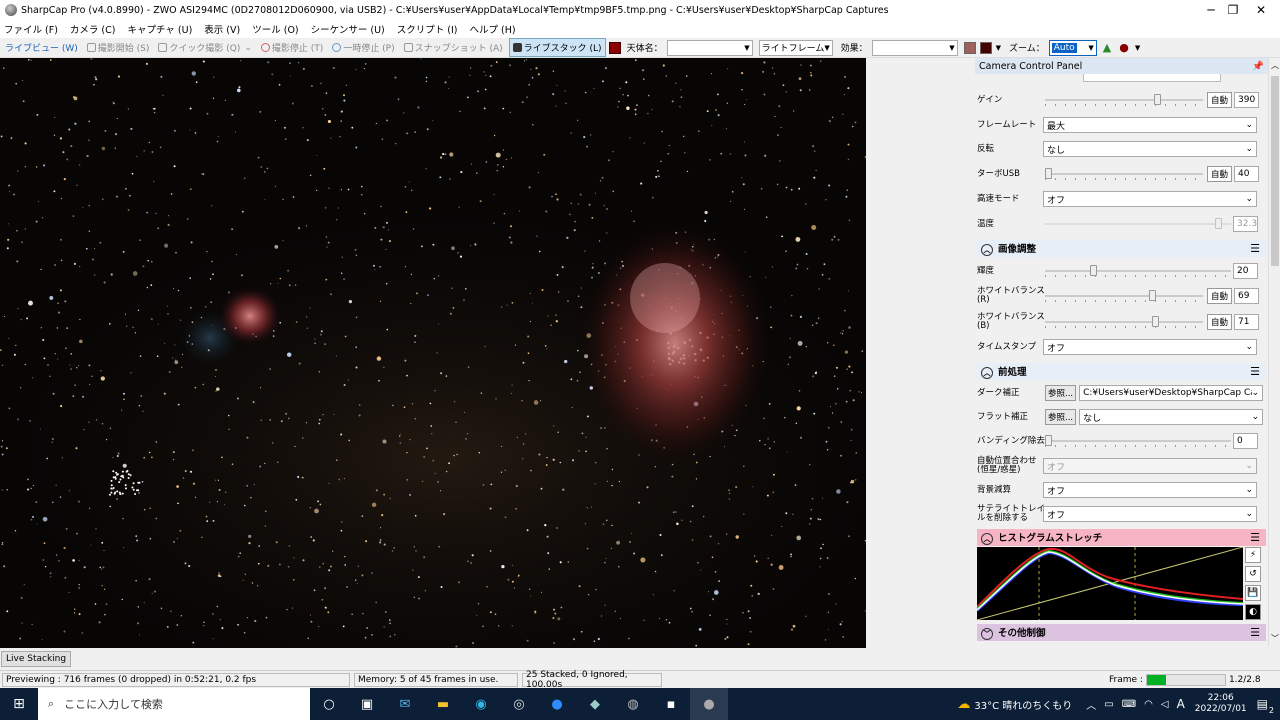 Image resolution: width=1280 pixels, height=720 pixels. I want to click on windows-start-icon: ⊞, so click(19, 704).